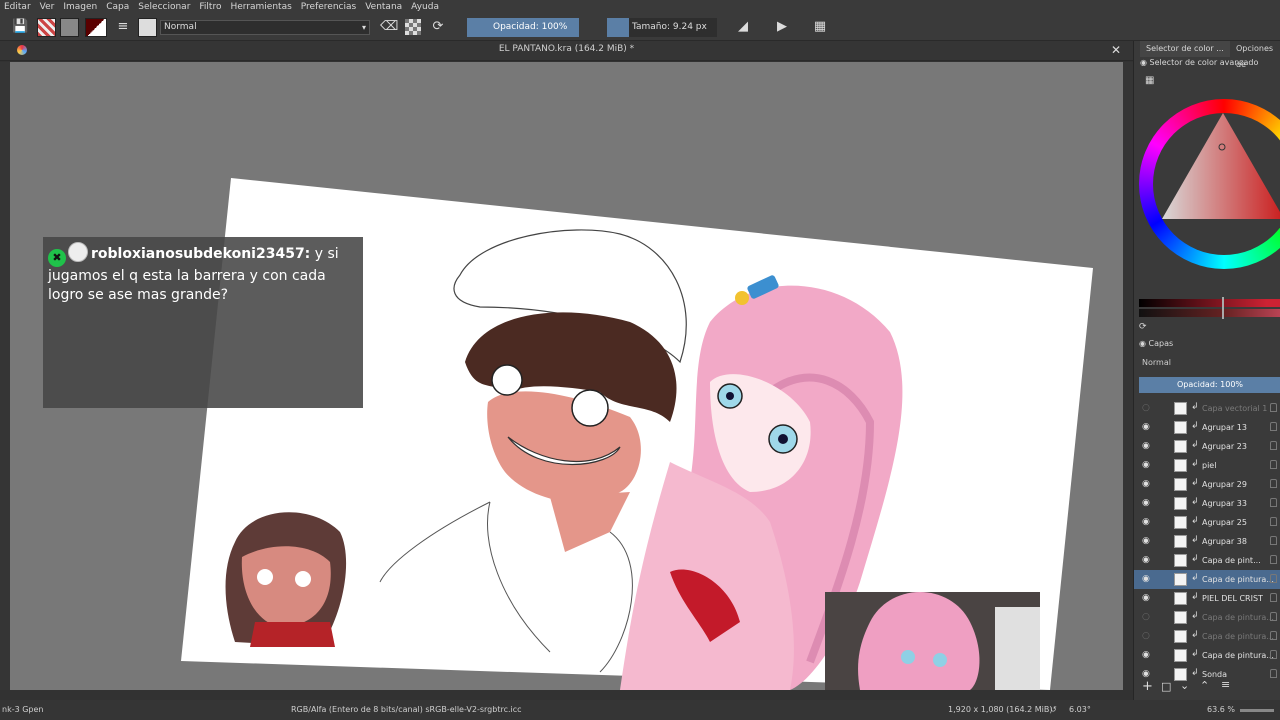  I want to click on save-icon: 💾, so click(20, 27).